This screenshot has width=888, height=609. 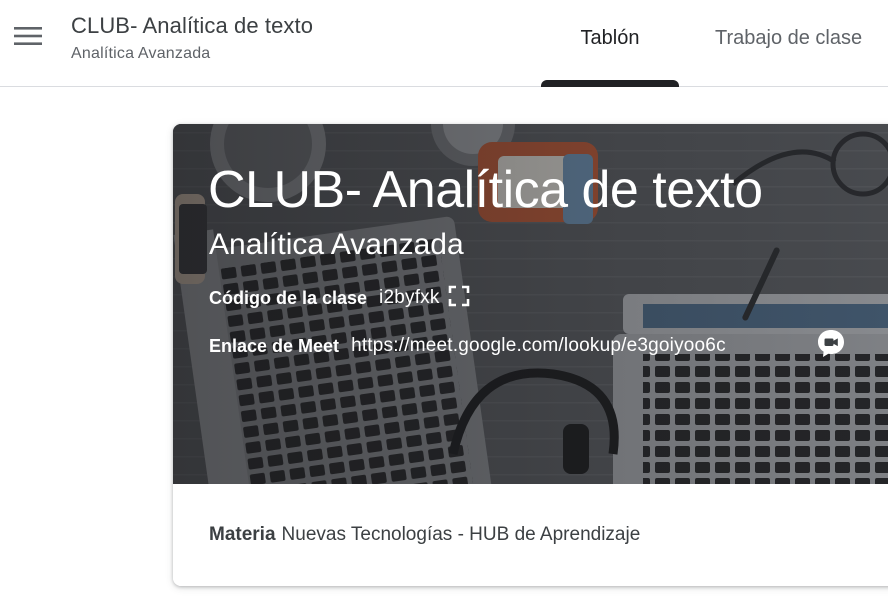 I want to click on course-section: Analítica Avanzada, so click(x=141, y=53).